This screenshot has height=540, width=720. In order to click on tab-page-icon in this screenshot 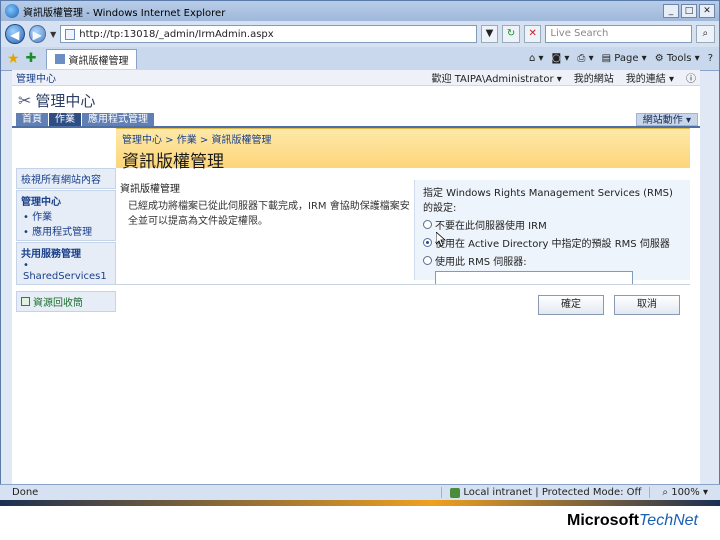, I will do `click(60, 59)`.